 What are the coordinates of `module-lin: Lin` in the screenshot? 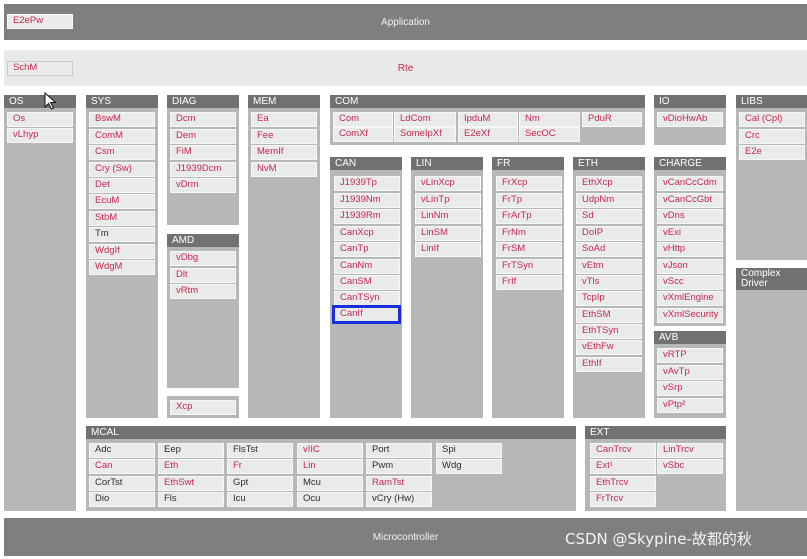 It's located at (330, 466).